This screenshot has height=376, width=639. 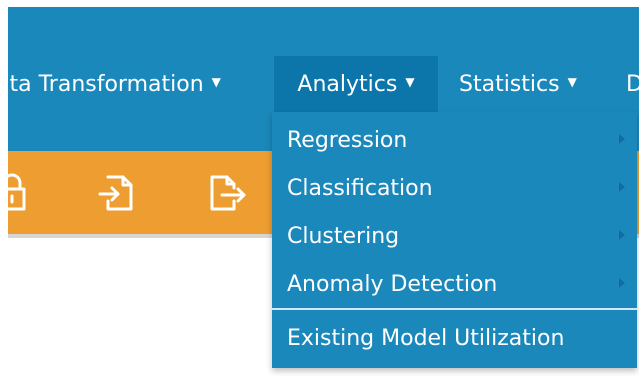 What do you see at coordinates (392, 284) in the screenshot?
I see `menu-item-label: Anomaly Detection` at bounding box center [392, 284].